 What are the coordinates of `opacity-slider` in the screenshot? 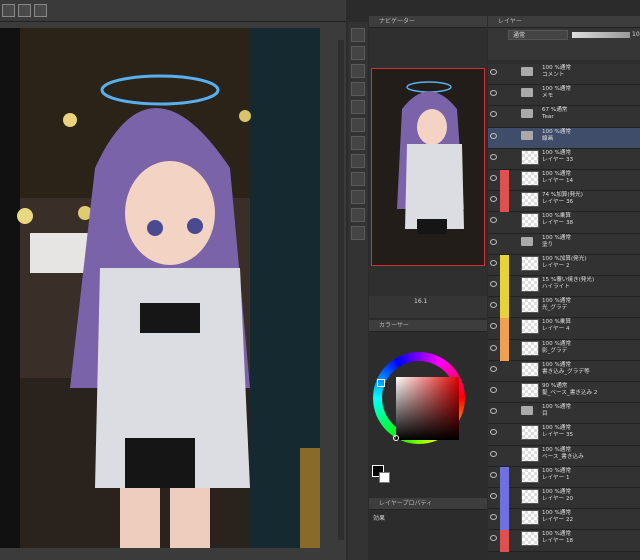 It's located at (601, 35).